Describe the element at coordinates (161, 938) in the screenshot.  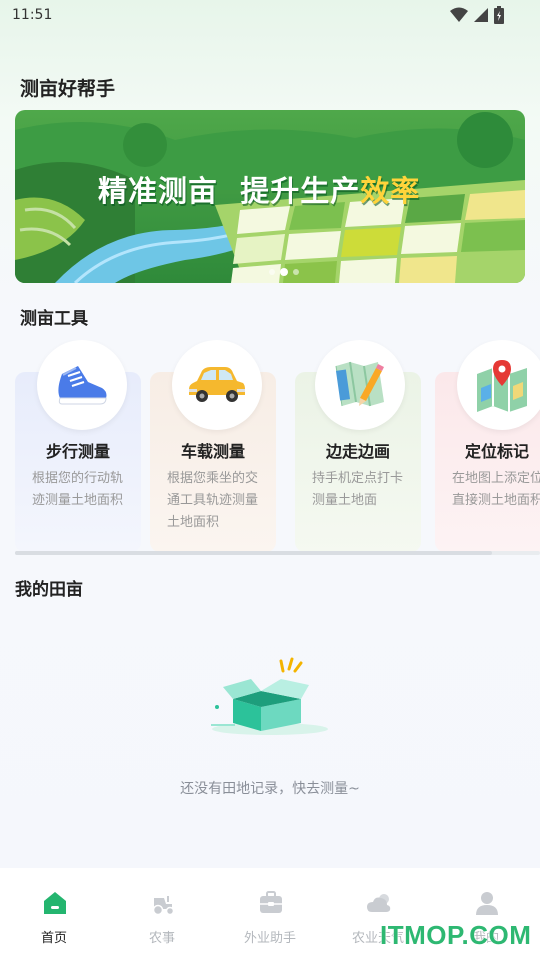
I see `tab-label: 农事` at that location.